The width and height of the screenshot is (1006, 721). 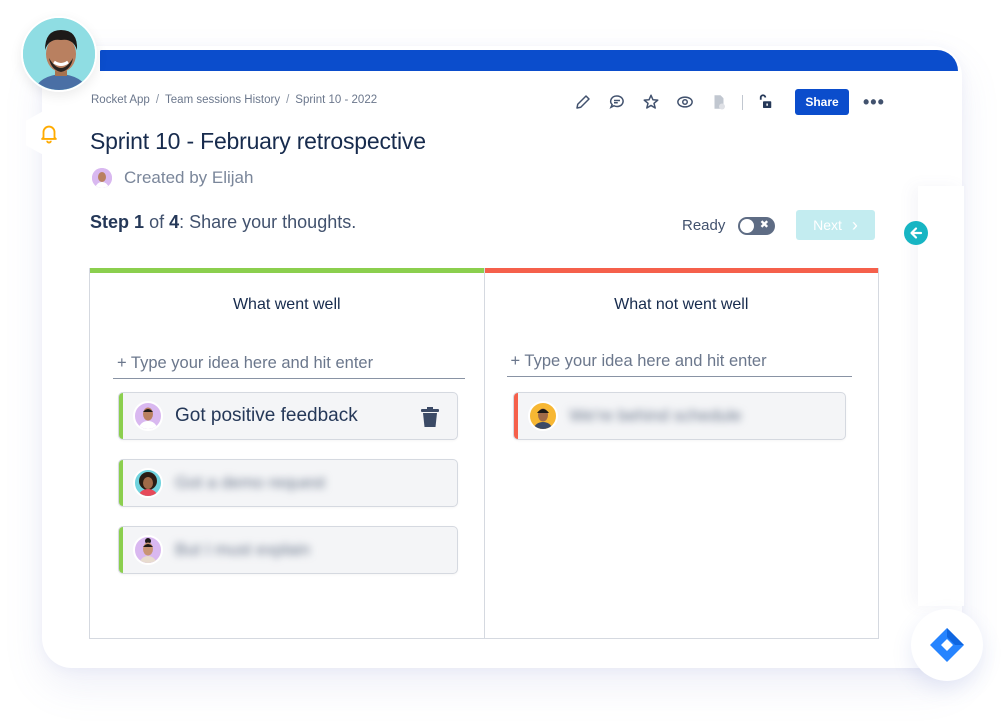 I want to click on idea-card: Got positive feedback, so click(x=288, y=416).